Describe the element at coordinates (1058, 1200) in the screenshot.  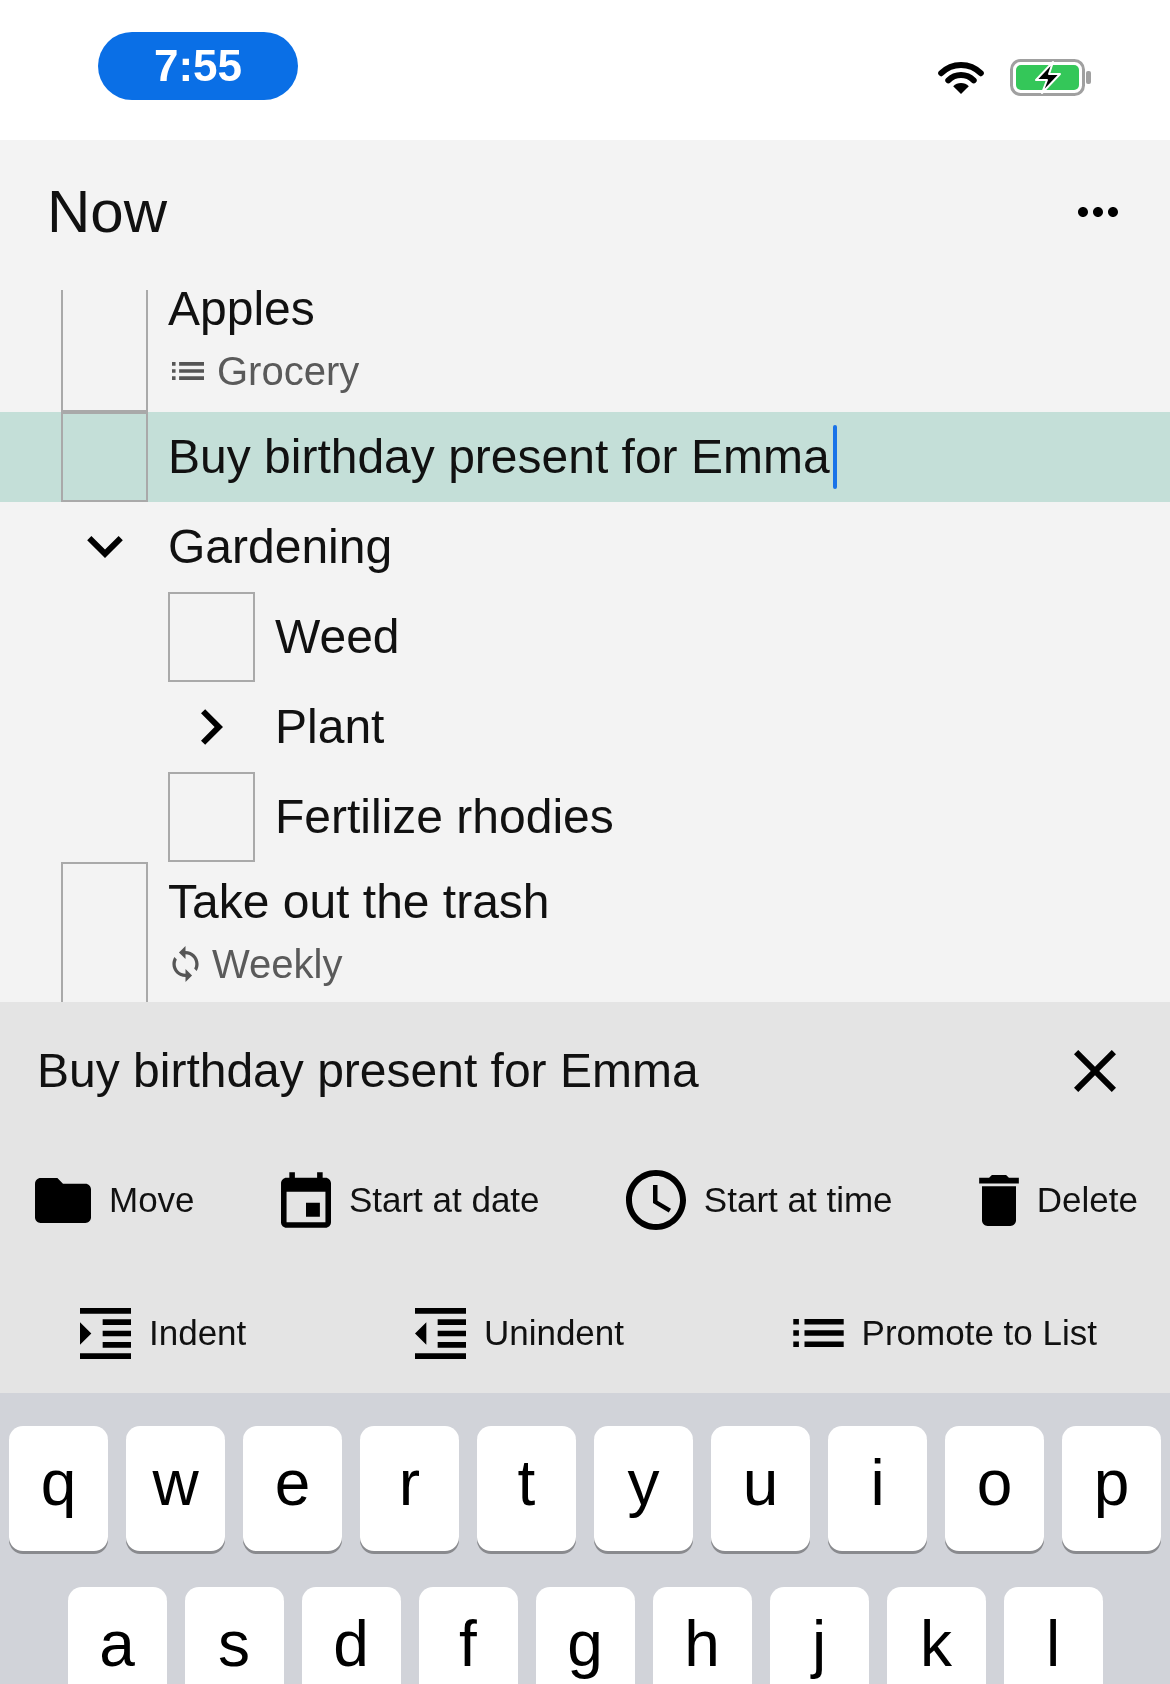
I see `delete-button: Delete` at that location.